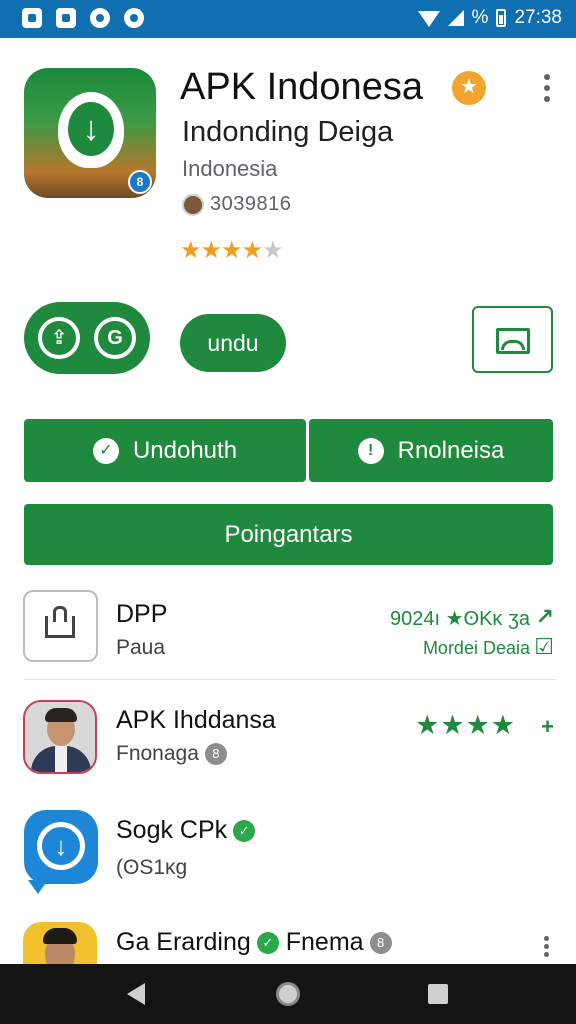 This screenshot has height=1024, width=576. Describe the element at coordinates (438, 994) in the screenshot. I see `recent-apps-icon` at that location.